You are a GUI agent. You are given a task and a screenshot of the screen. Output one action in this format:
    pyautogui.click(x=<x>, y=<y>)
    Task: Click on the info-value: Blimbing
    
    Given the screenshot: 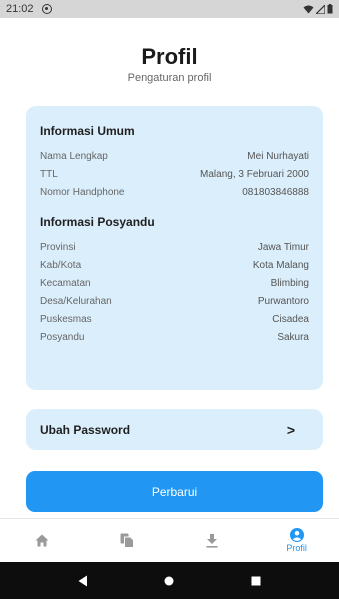 What is the action you would take?
    pyautogui.click(x=289, y=283)
    